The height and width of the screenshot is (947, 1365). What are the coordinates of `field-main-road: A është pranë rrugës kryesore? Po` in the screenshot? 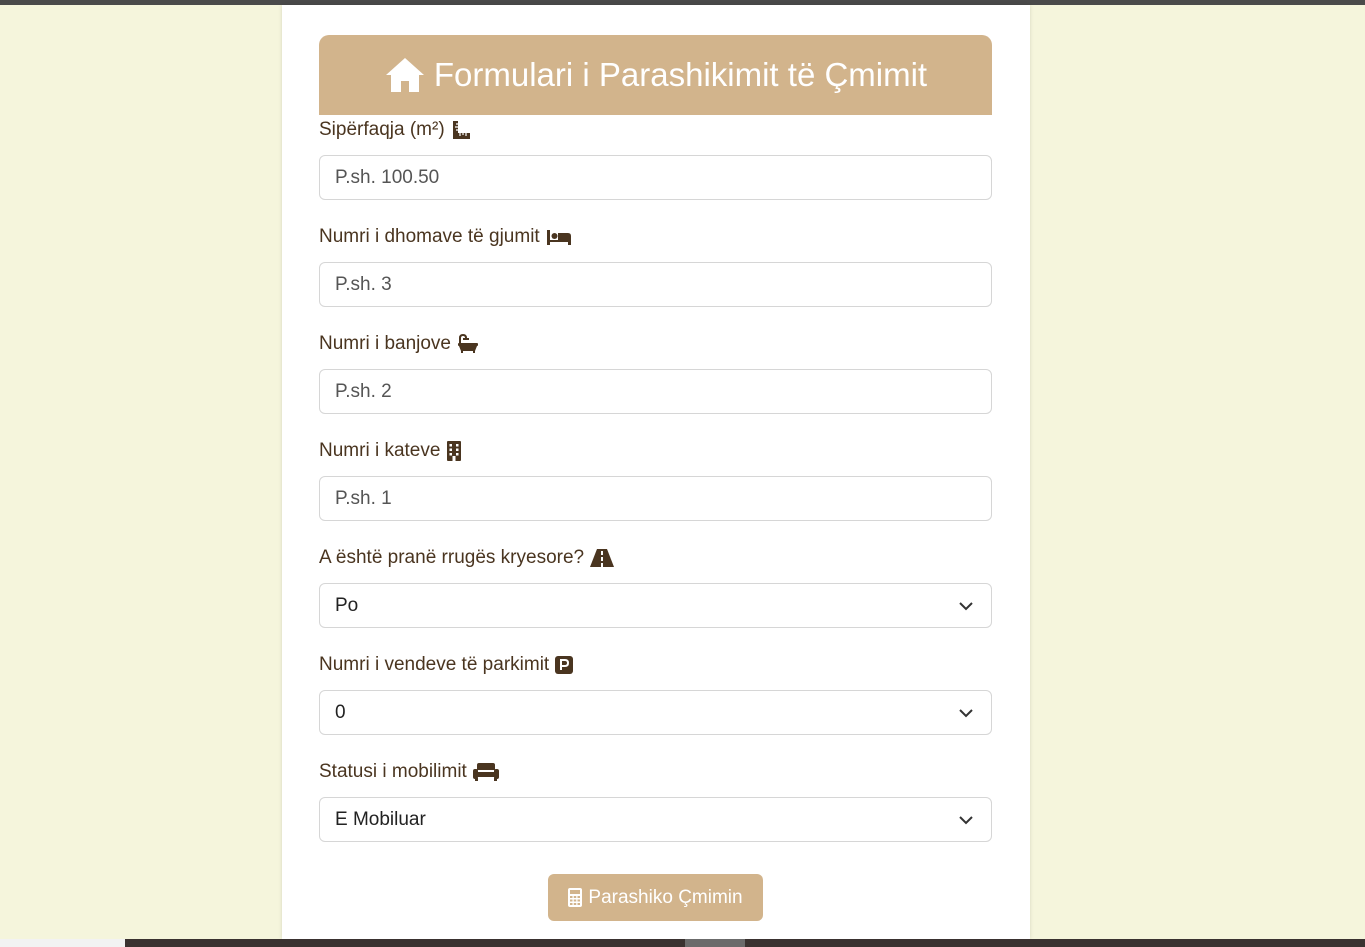 It's located at (655, 587).